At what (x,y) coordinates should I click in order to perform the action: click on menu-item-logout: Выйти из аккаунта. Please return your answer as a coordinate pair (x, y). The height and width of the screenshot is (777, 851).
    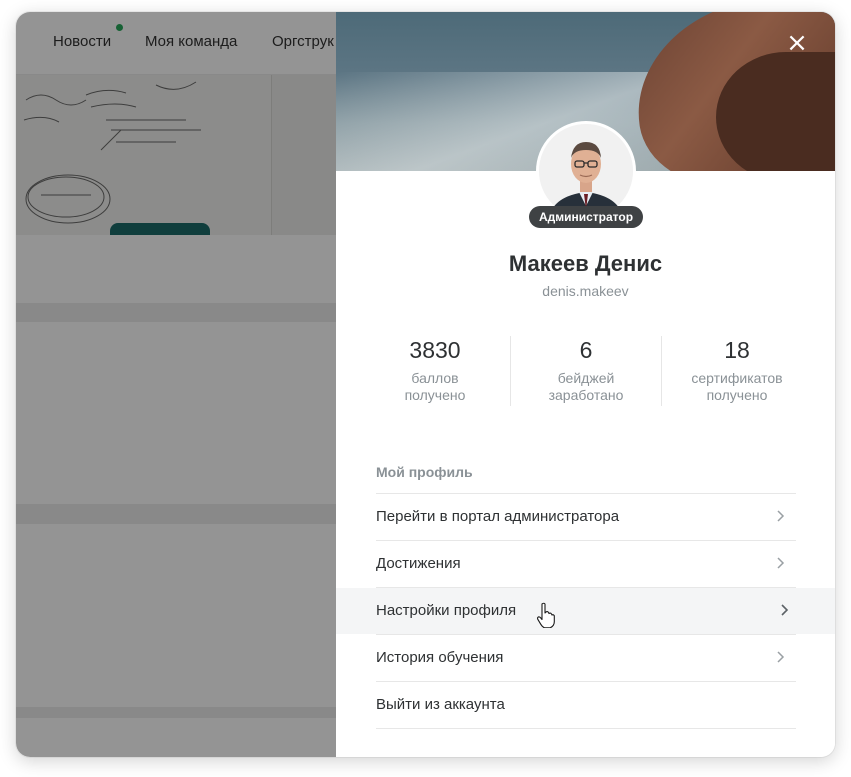
    Looking at the image, I should click on (586, 705).